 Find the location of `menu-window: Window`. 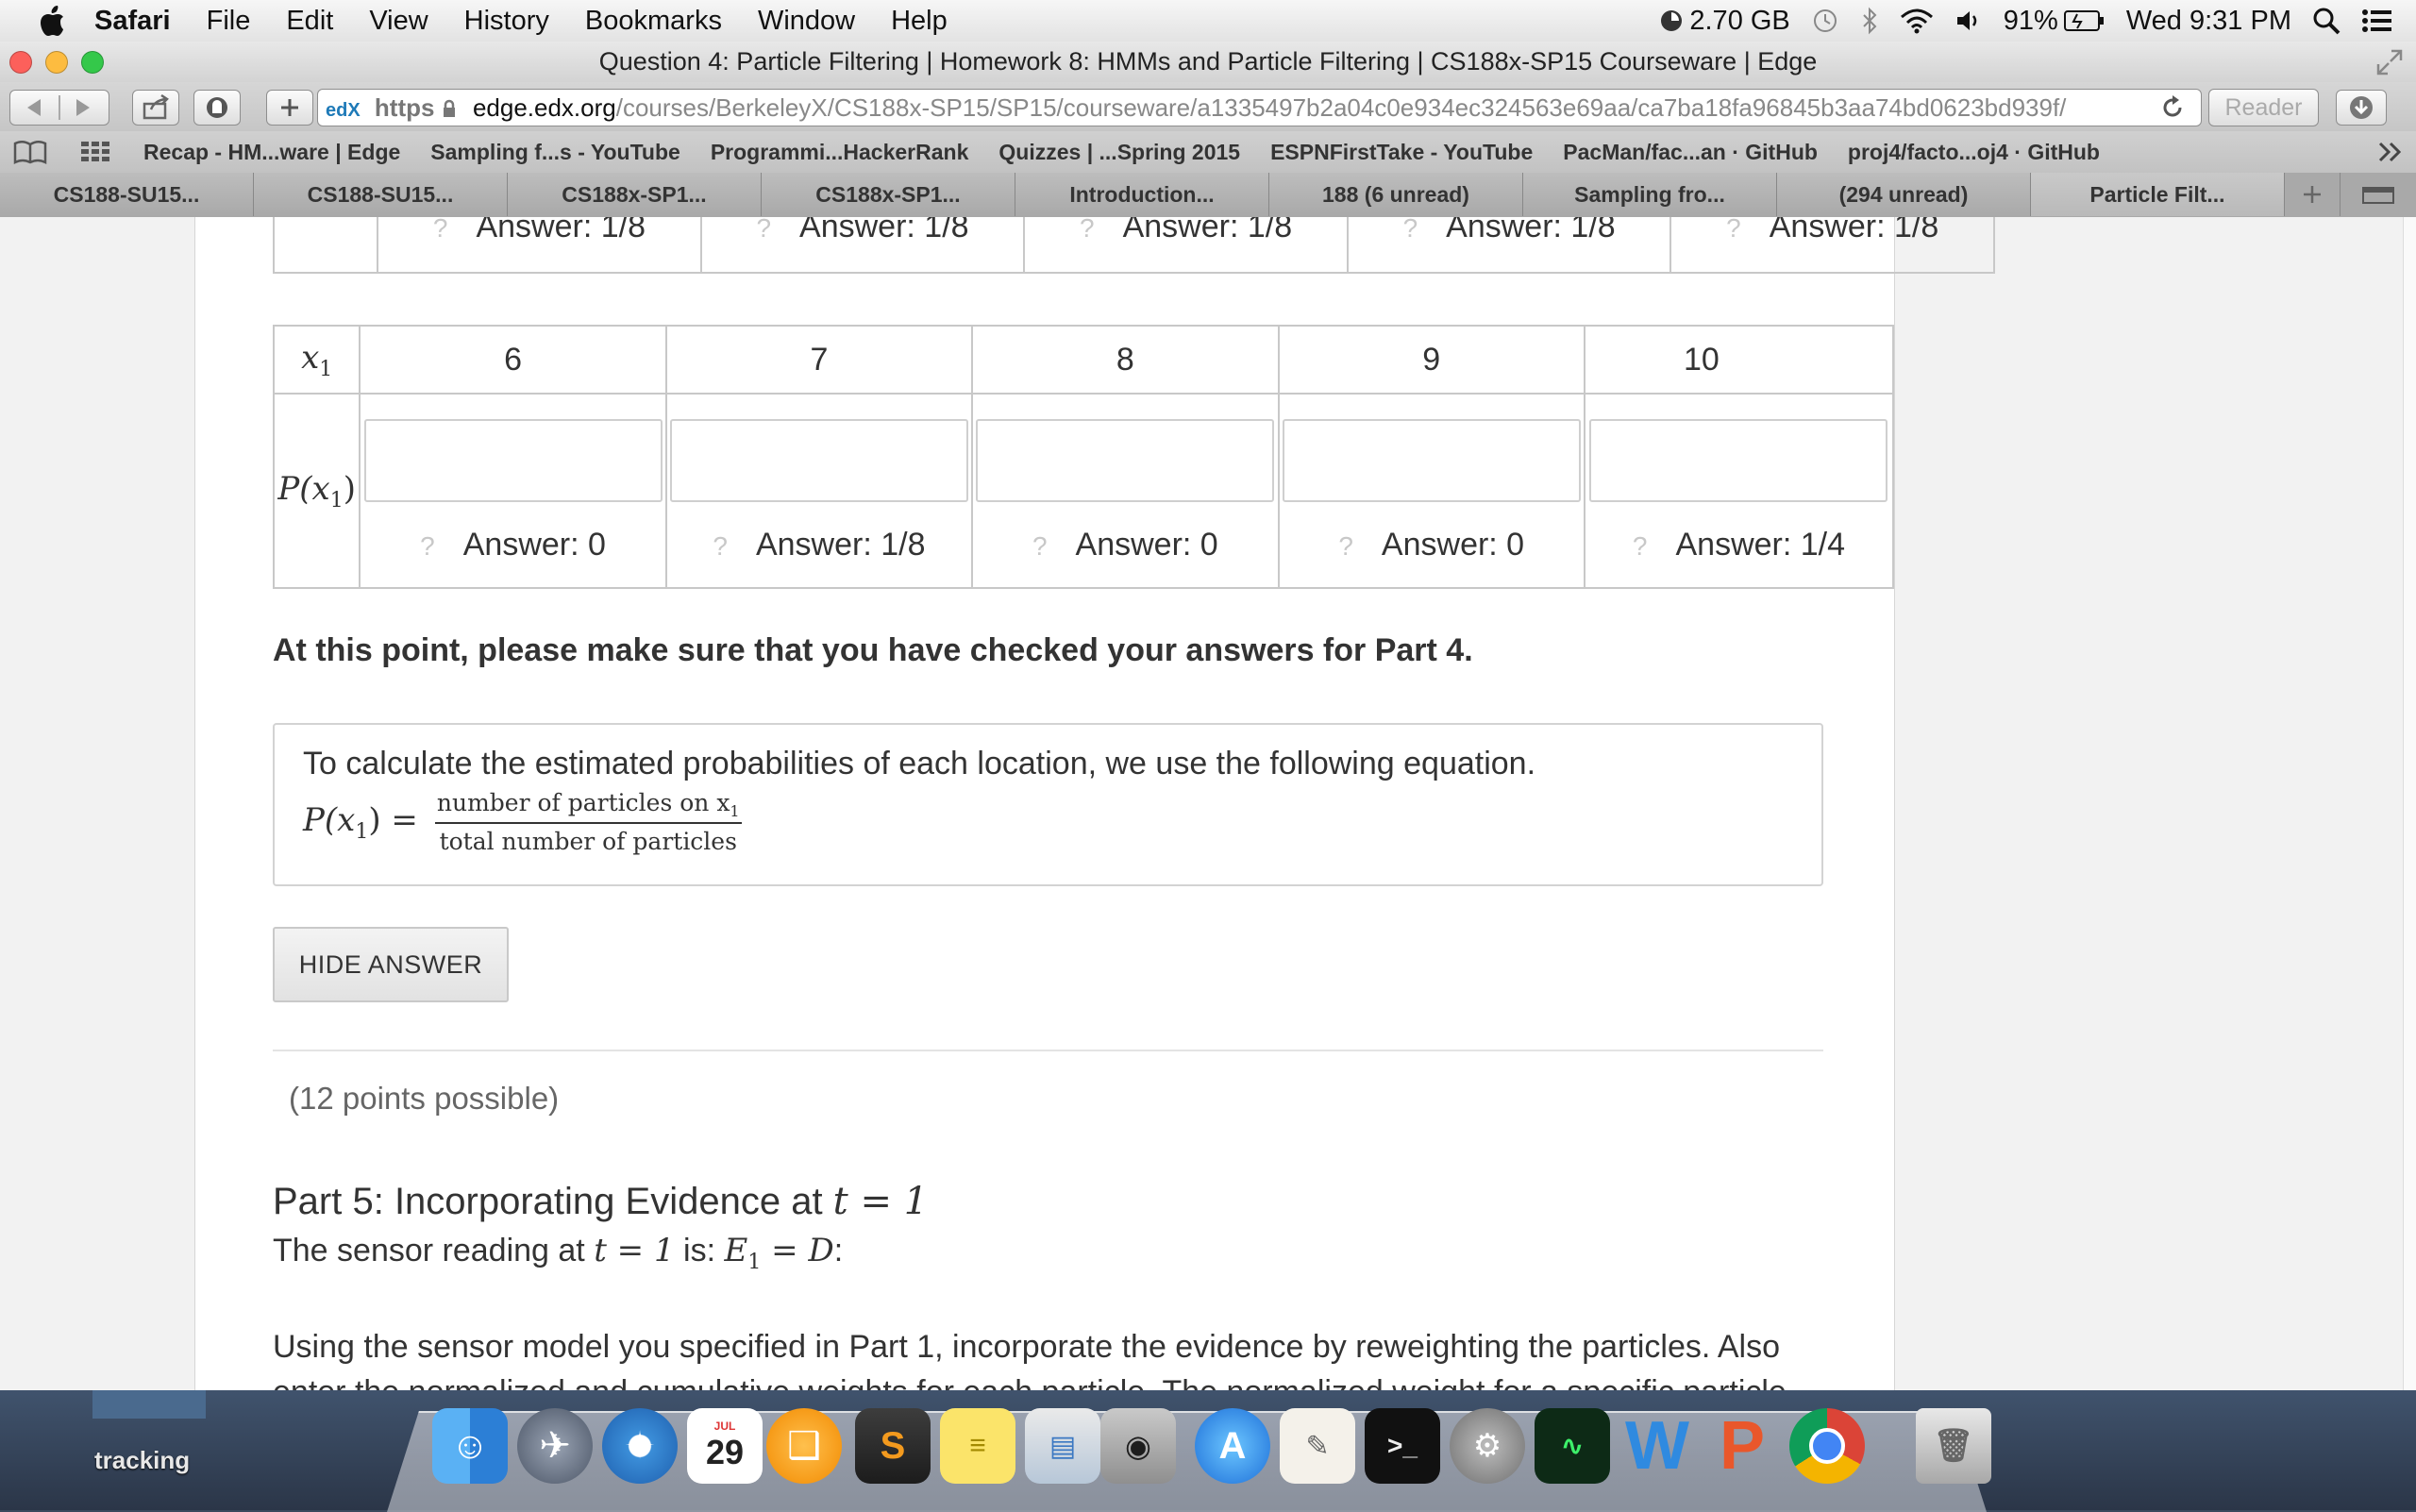

menu-window: Window is located at coordinates (806, 21).